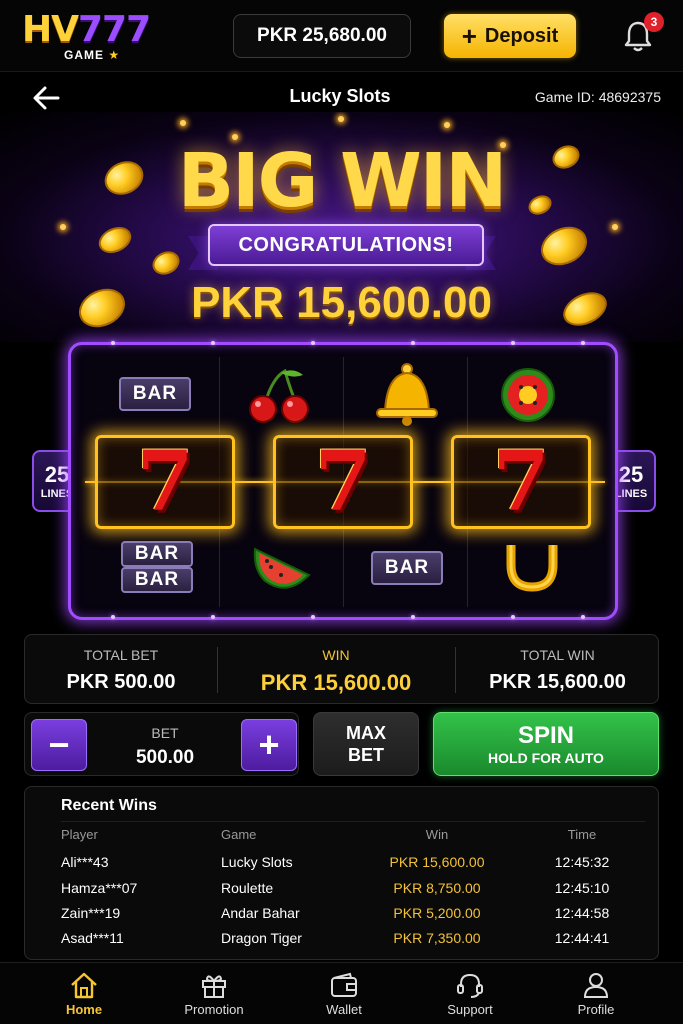 The width and height of the screenshot is (683, 1024). What do you see at coordinates (346, 245) in the screenshot?
I see `congratulations-ribbon: CONGRATULATIONS!` at bounding box center [346, 245].